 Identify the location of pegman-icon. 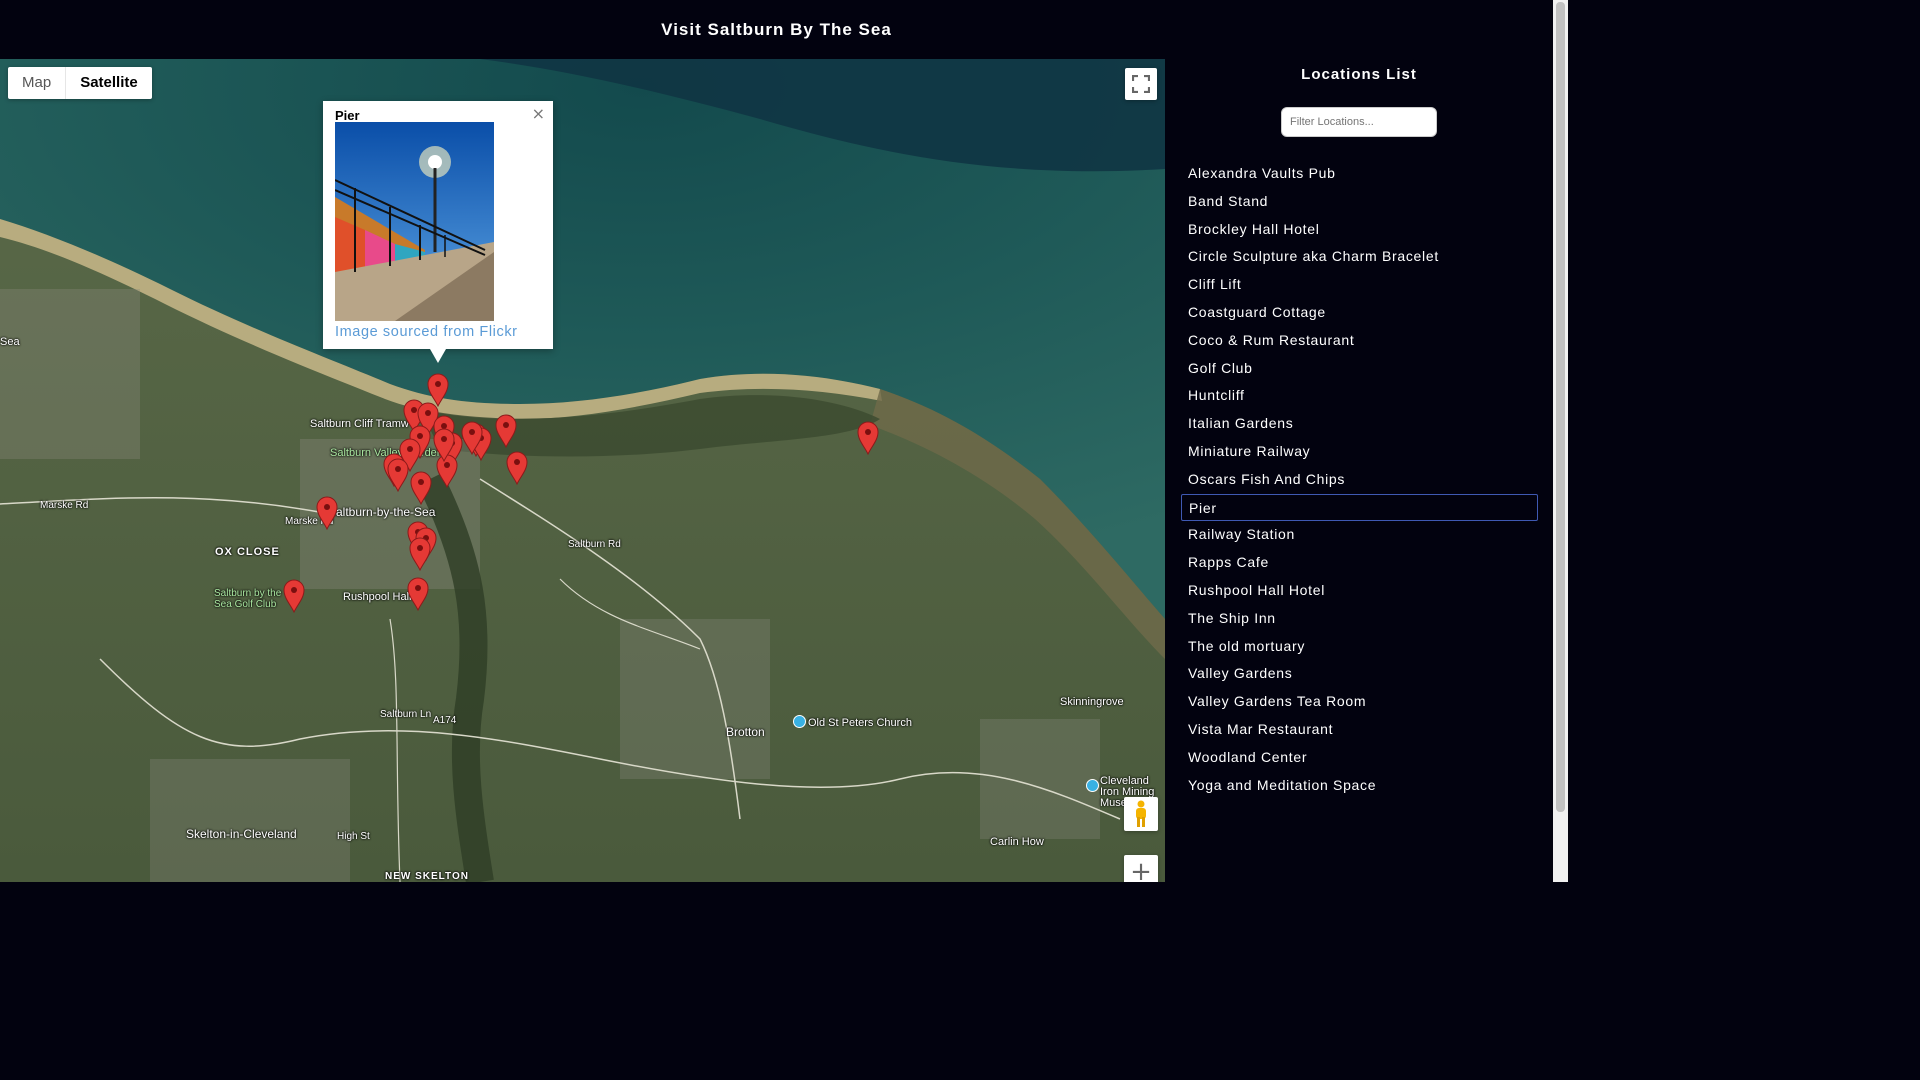
(1141, 813).